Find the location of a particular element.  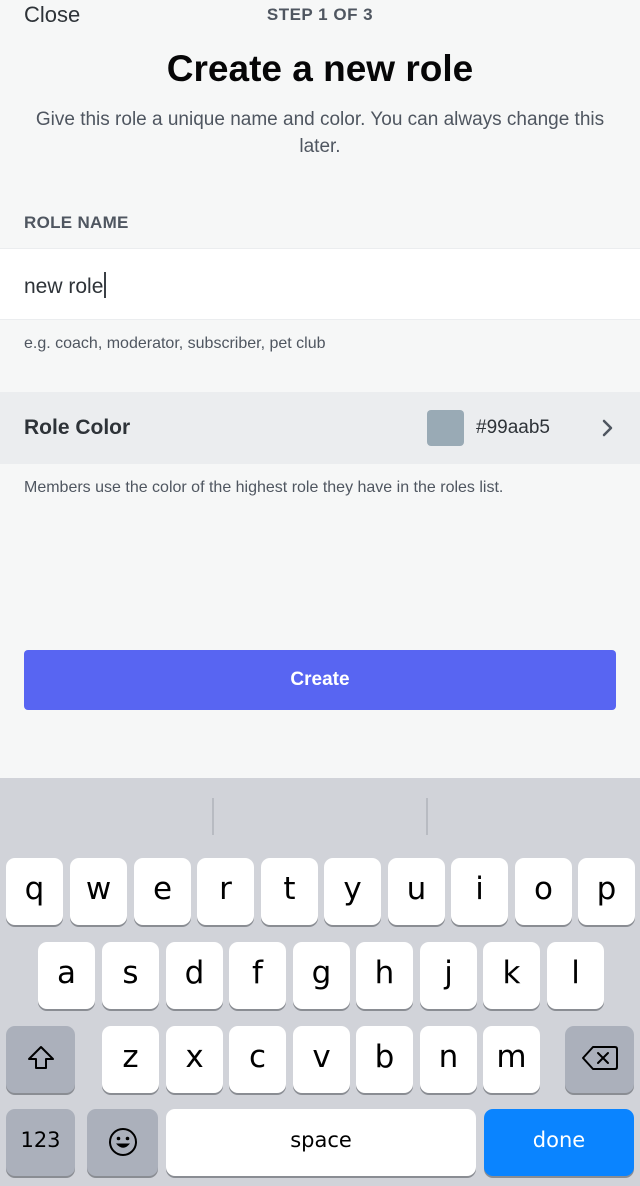

key-t: t is located at coordinates (289, 891).